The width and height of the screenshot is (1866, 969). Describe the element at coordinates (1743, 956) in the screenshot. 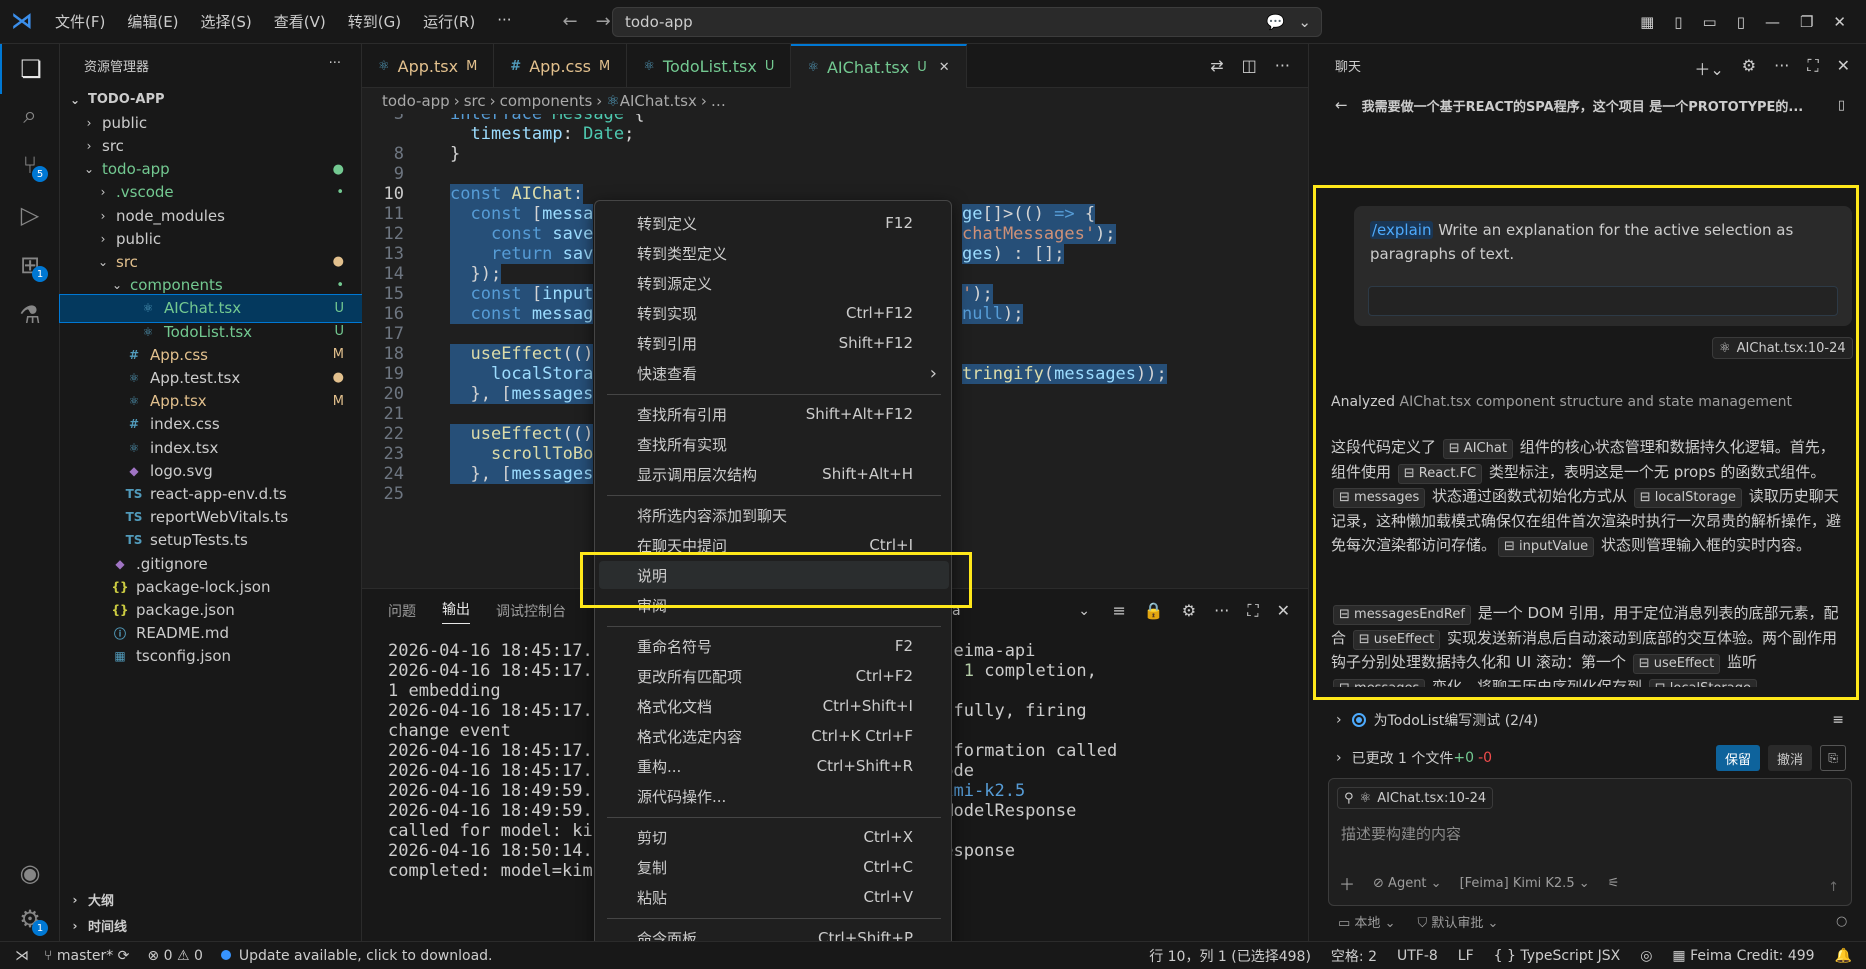

I see `credit-indicator: ▦ Feima Credit: 499` at that location.